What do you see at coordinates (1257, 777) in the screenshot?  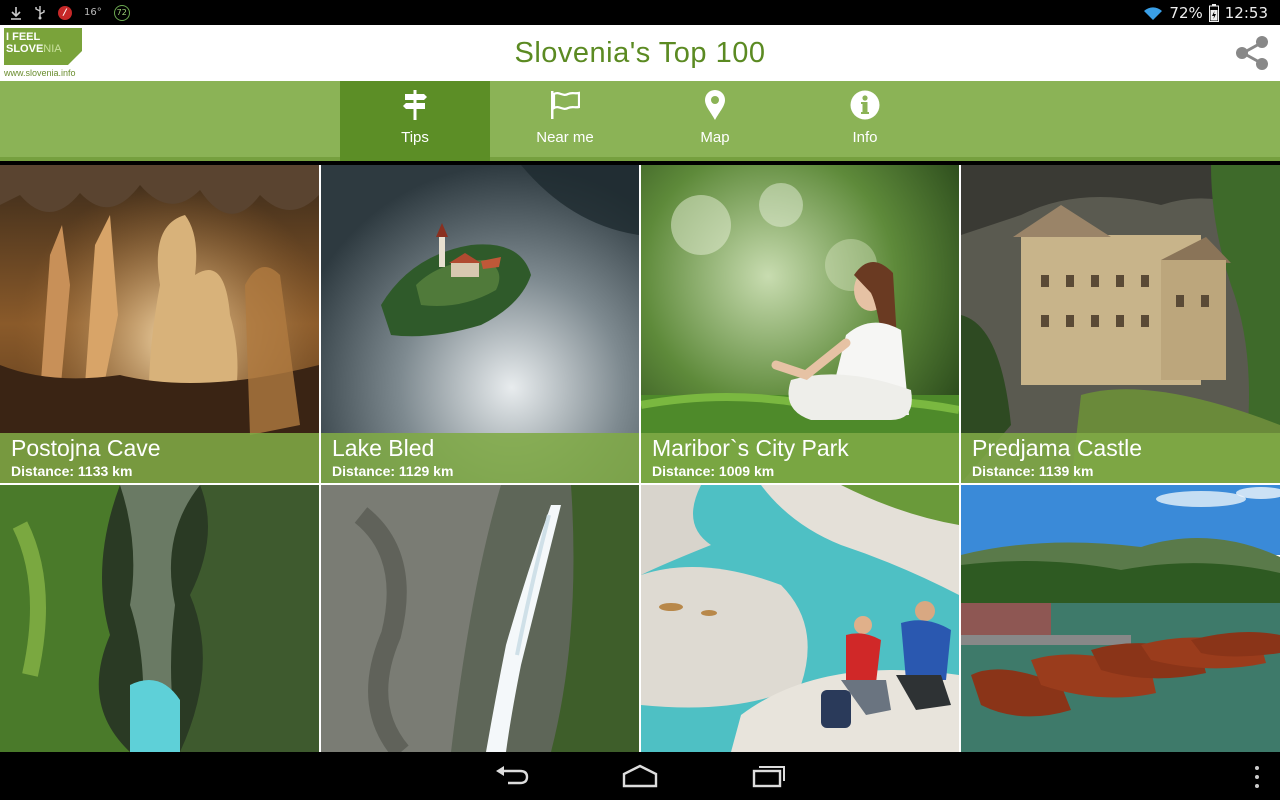 I see `overflow-menu-icon` at bounding box center [1257, 777].